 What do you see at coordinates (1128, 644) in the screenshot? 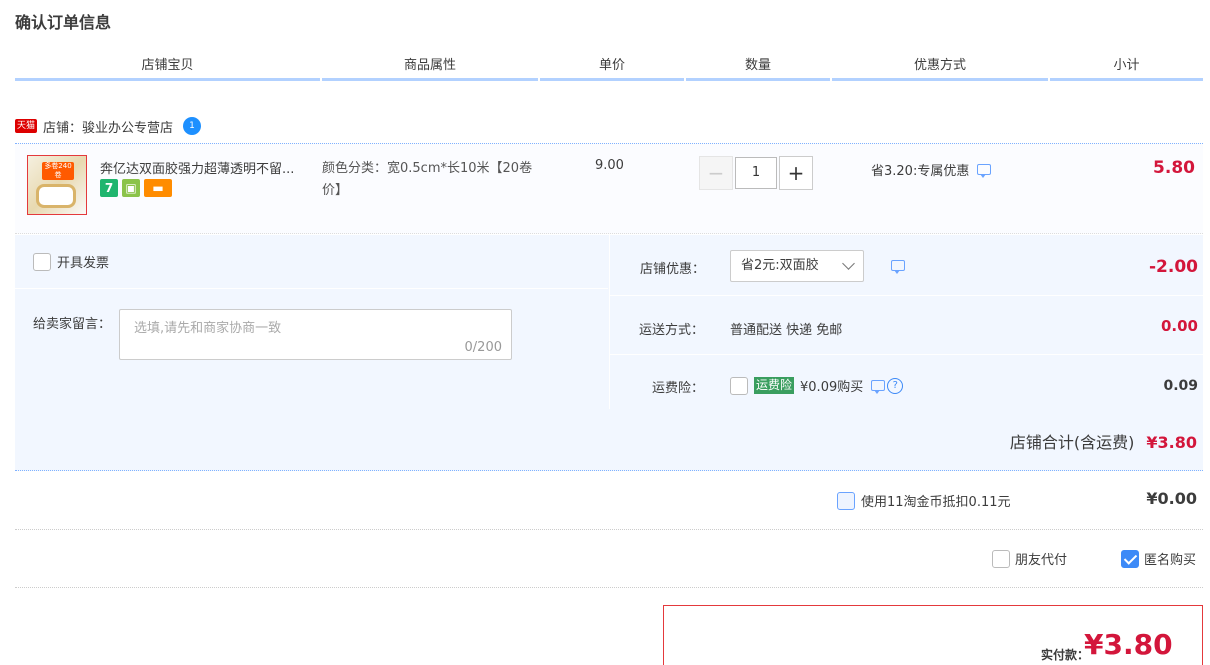
I see `final-amount: ¥3.80` at bounding box center [1128, 644].